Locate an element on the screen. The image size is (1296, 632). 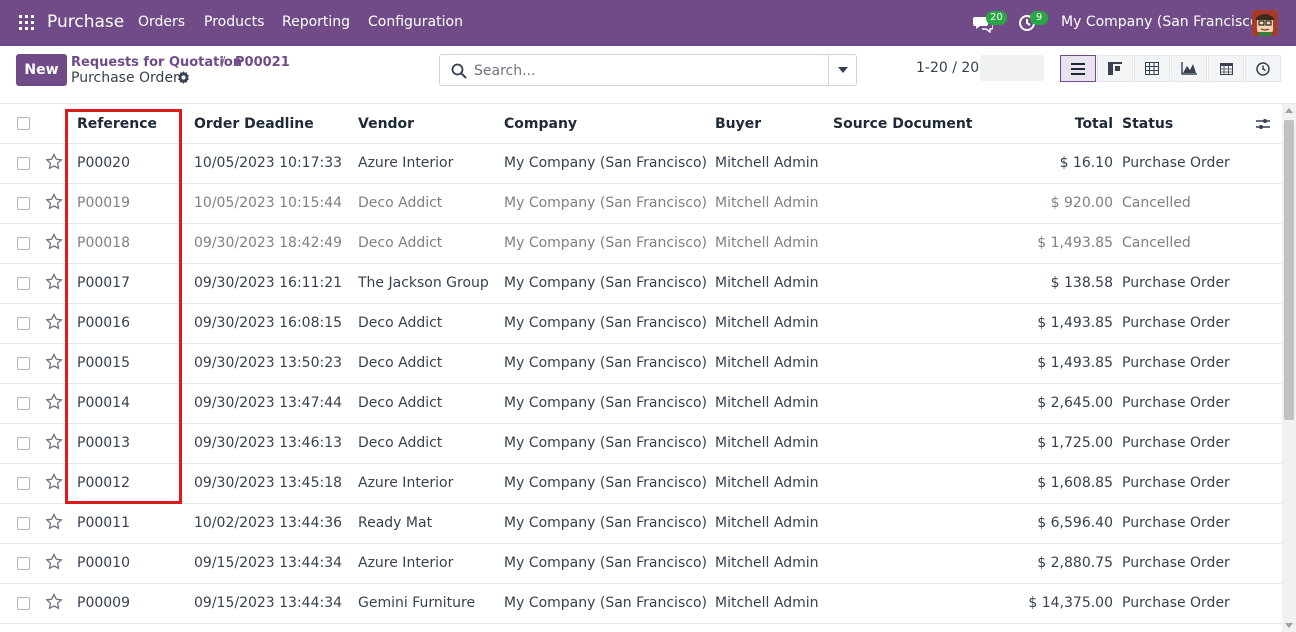
cell-reference: P00014 is located at coordinates (103, 403).